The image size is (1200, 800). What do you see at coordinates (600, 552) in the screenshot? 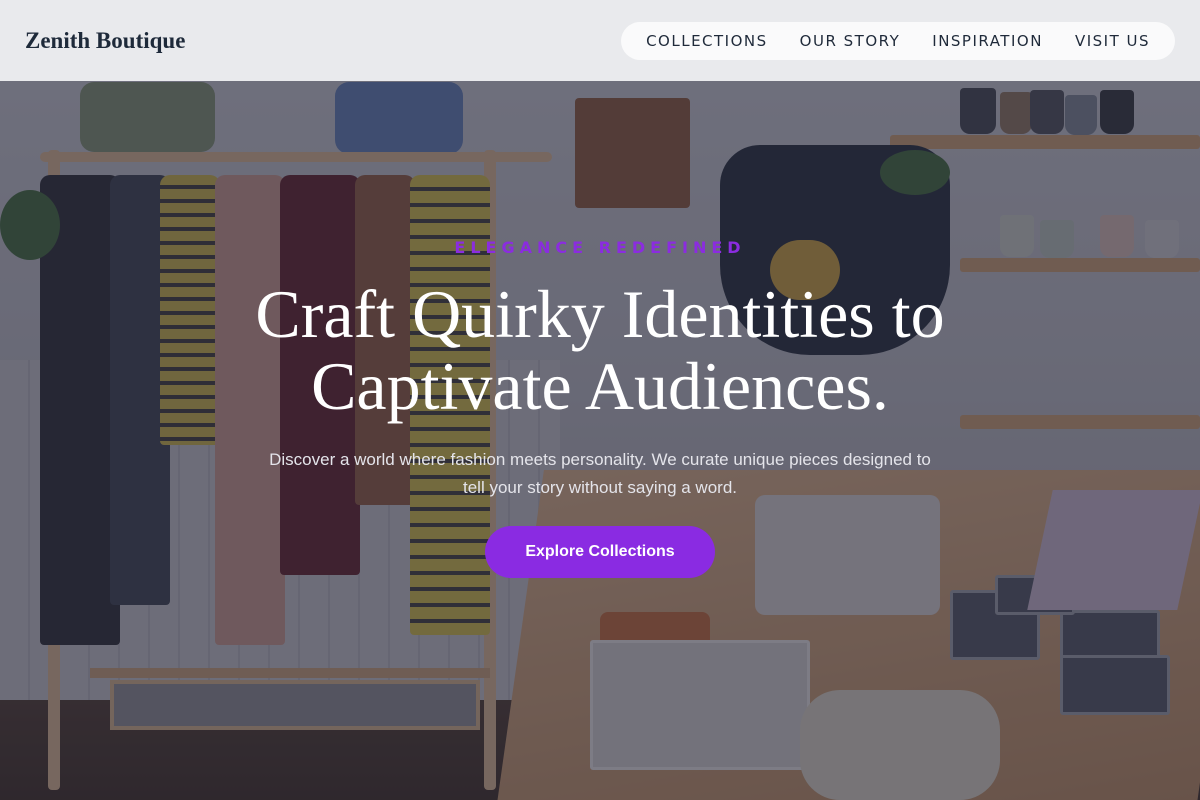
I see `explore-collections-button: Explore Collections` at bounding box center [600, 552].